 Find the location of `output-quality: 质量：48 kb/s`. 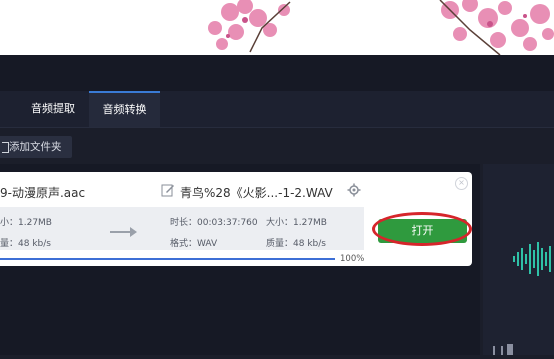

output-quality: 质量：48 kb/s is located at coordinates (296, 244).